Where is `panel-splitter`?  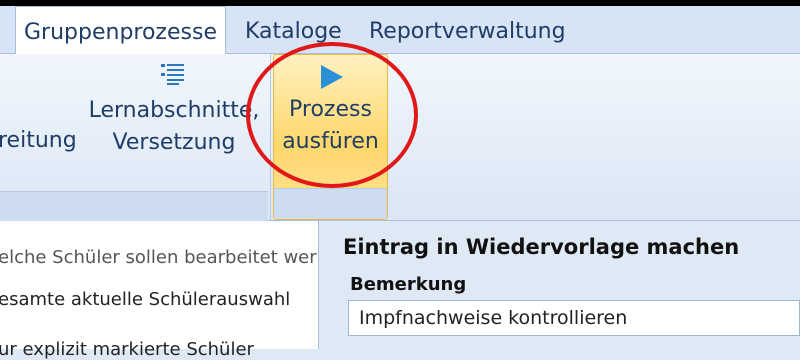
panel-splitter is located at coordinates (328, 285).